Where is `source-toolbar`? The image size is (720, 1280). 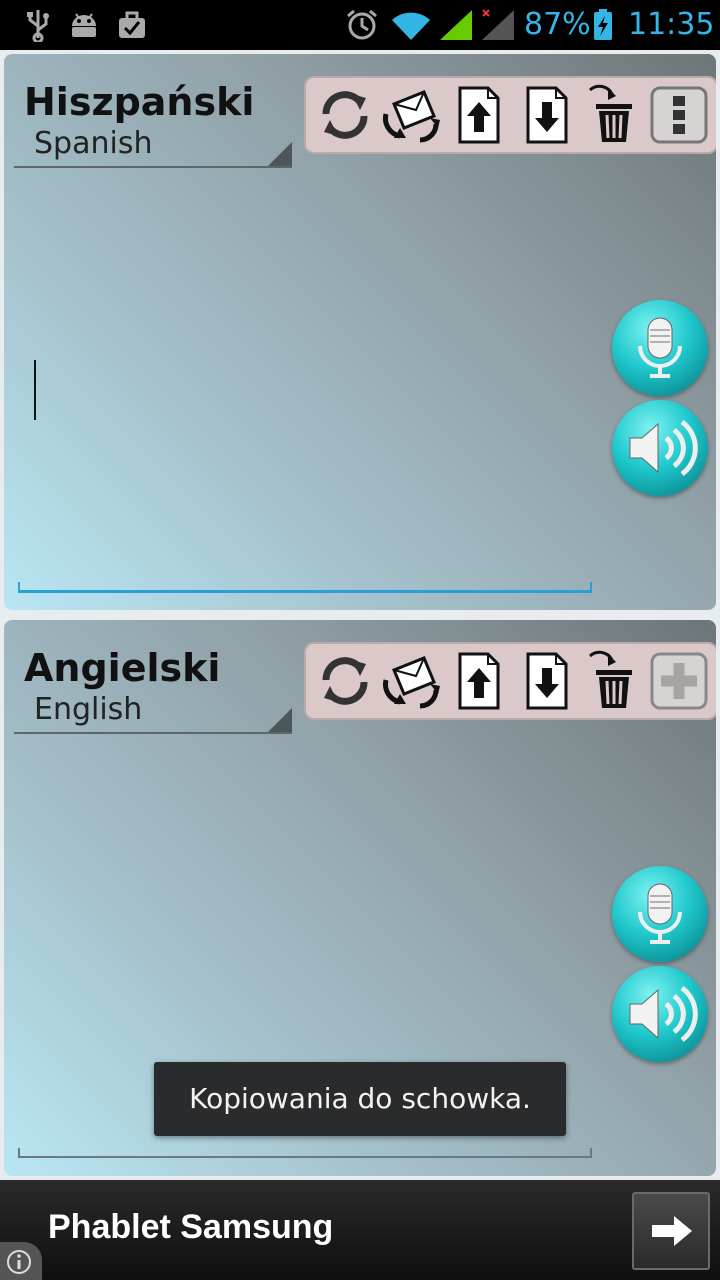
source-toolbar is located at coordinates (510, 115).